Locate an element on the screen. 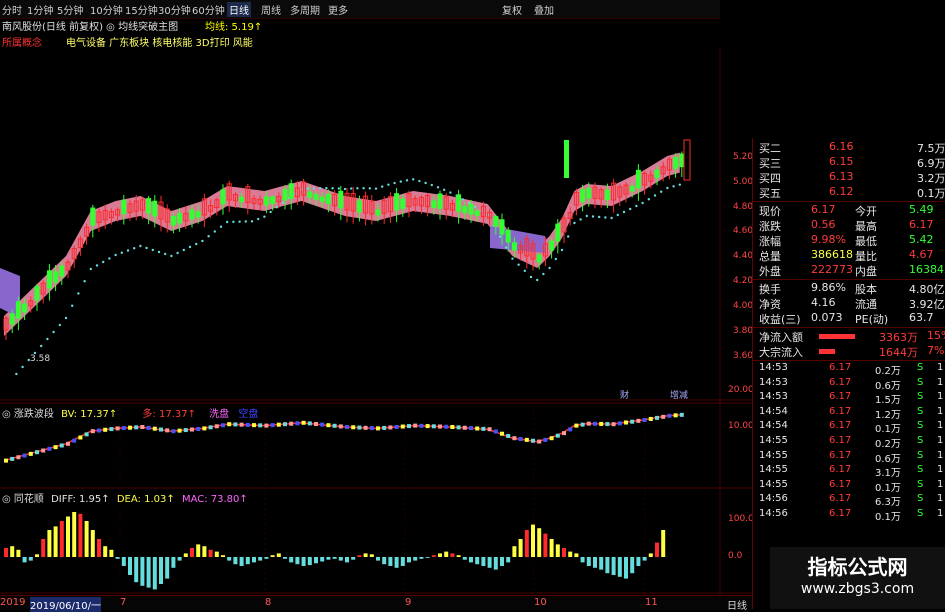 Image resolution: width=945 pixels, height=612 pixels. wave-line is located at coordinates (341, 438).